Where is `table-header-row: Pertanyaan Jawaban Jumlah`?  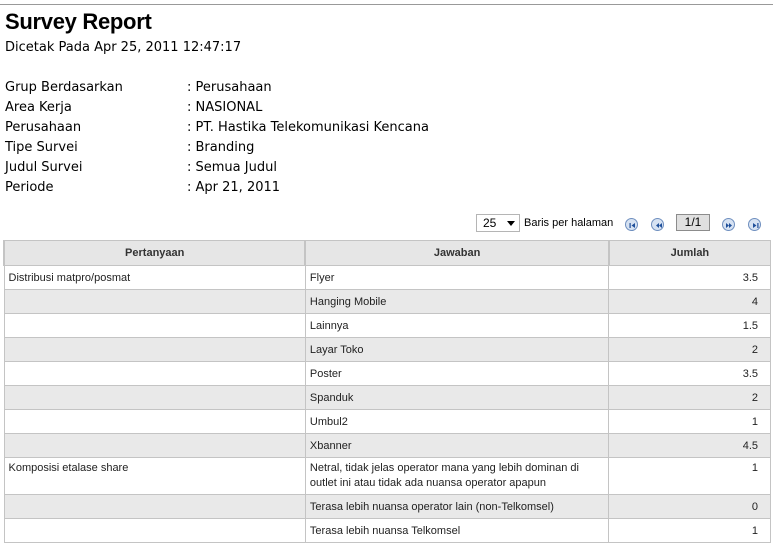 table-header-row: Pertanyaan Jawaban Jumlah is located at coordinates (386, 253).